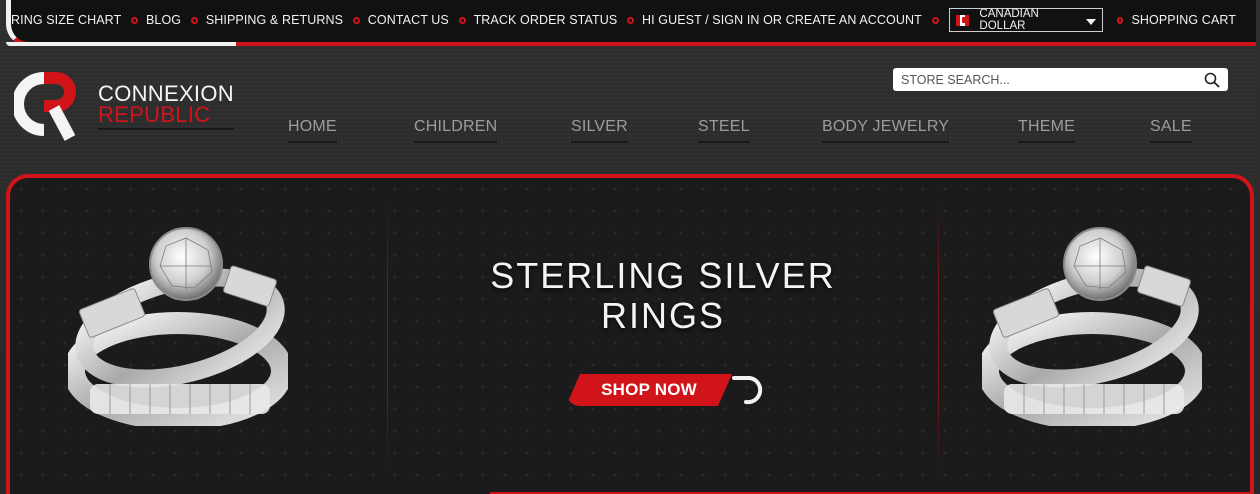 The image size is (1260, 494). What do you see at coordinates (782, 20) in the screenshot?
I see `sign-in-link: HI GUEST / SIGN IN OR CREATE AN ACCOUNT` at bounding box center [782, 20].